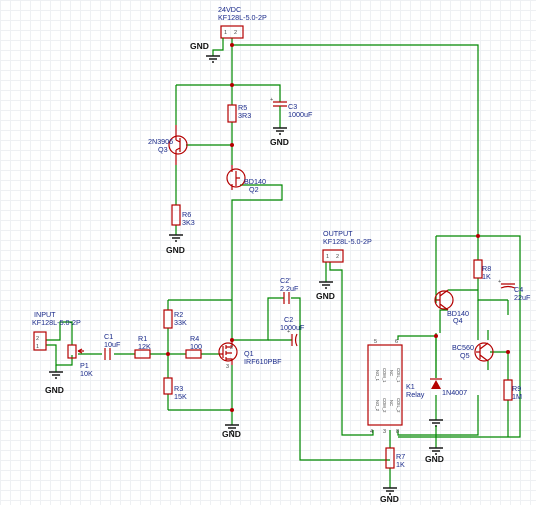 The height and width of the screenshot is (505, 536). I want to click on svg-text: Relay, so click(415, 394).